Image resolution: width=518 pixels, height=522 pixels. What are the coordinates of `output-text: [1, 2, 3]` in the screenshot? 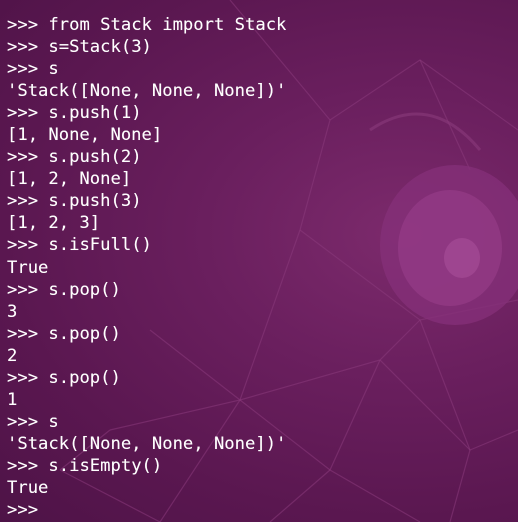 It's located at (54, 223).